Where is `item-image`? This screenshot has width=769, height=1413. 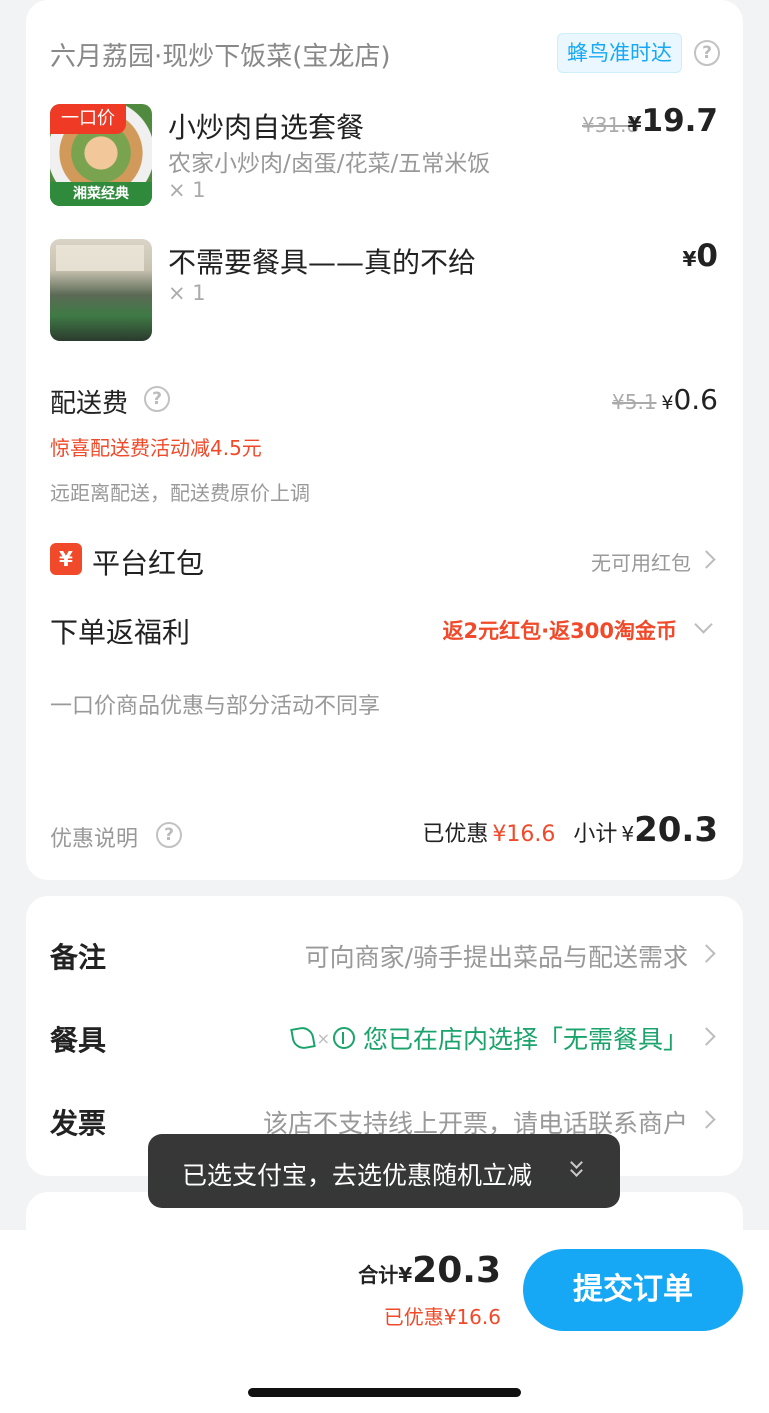
item-image is located at coordinates (101, 290).